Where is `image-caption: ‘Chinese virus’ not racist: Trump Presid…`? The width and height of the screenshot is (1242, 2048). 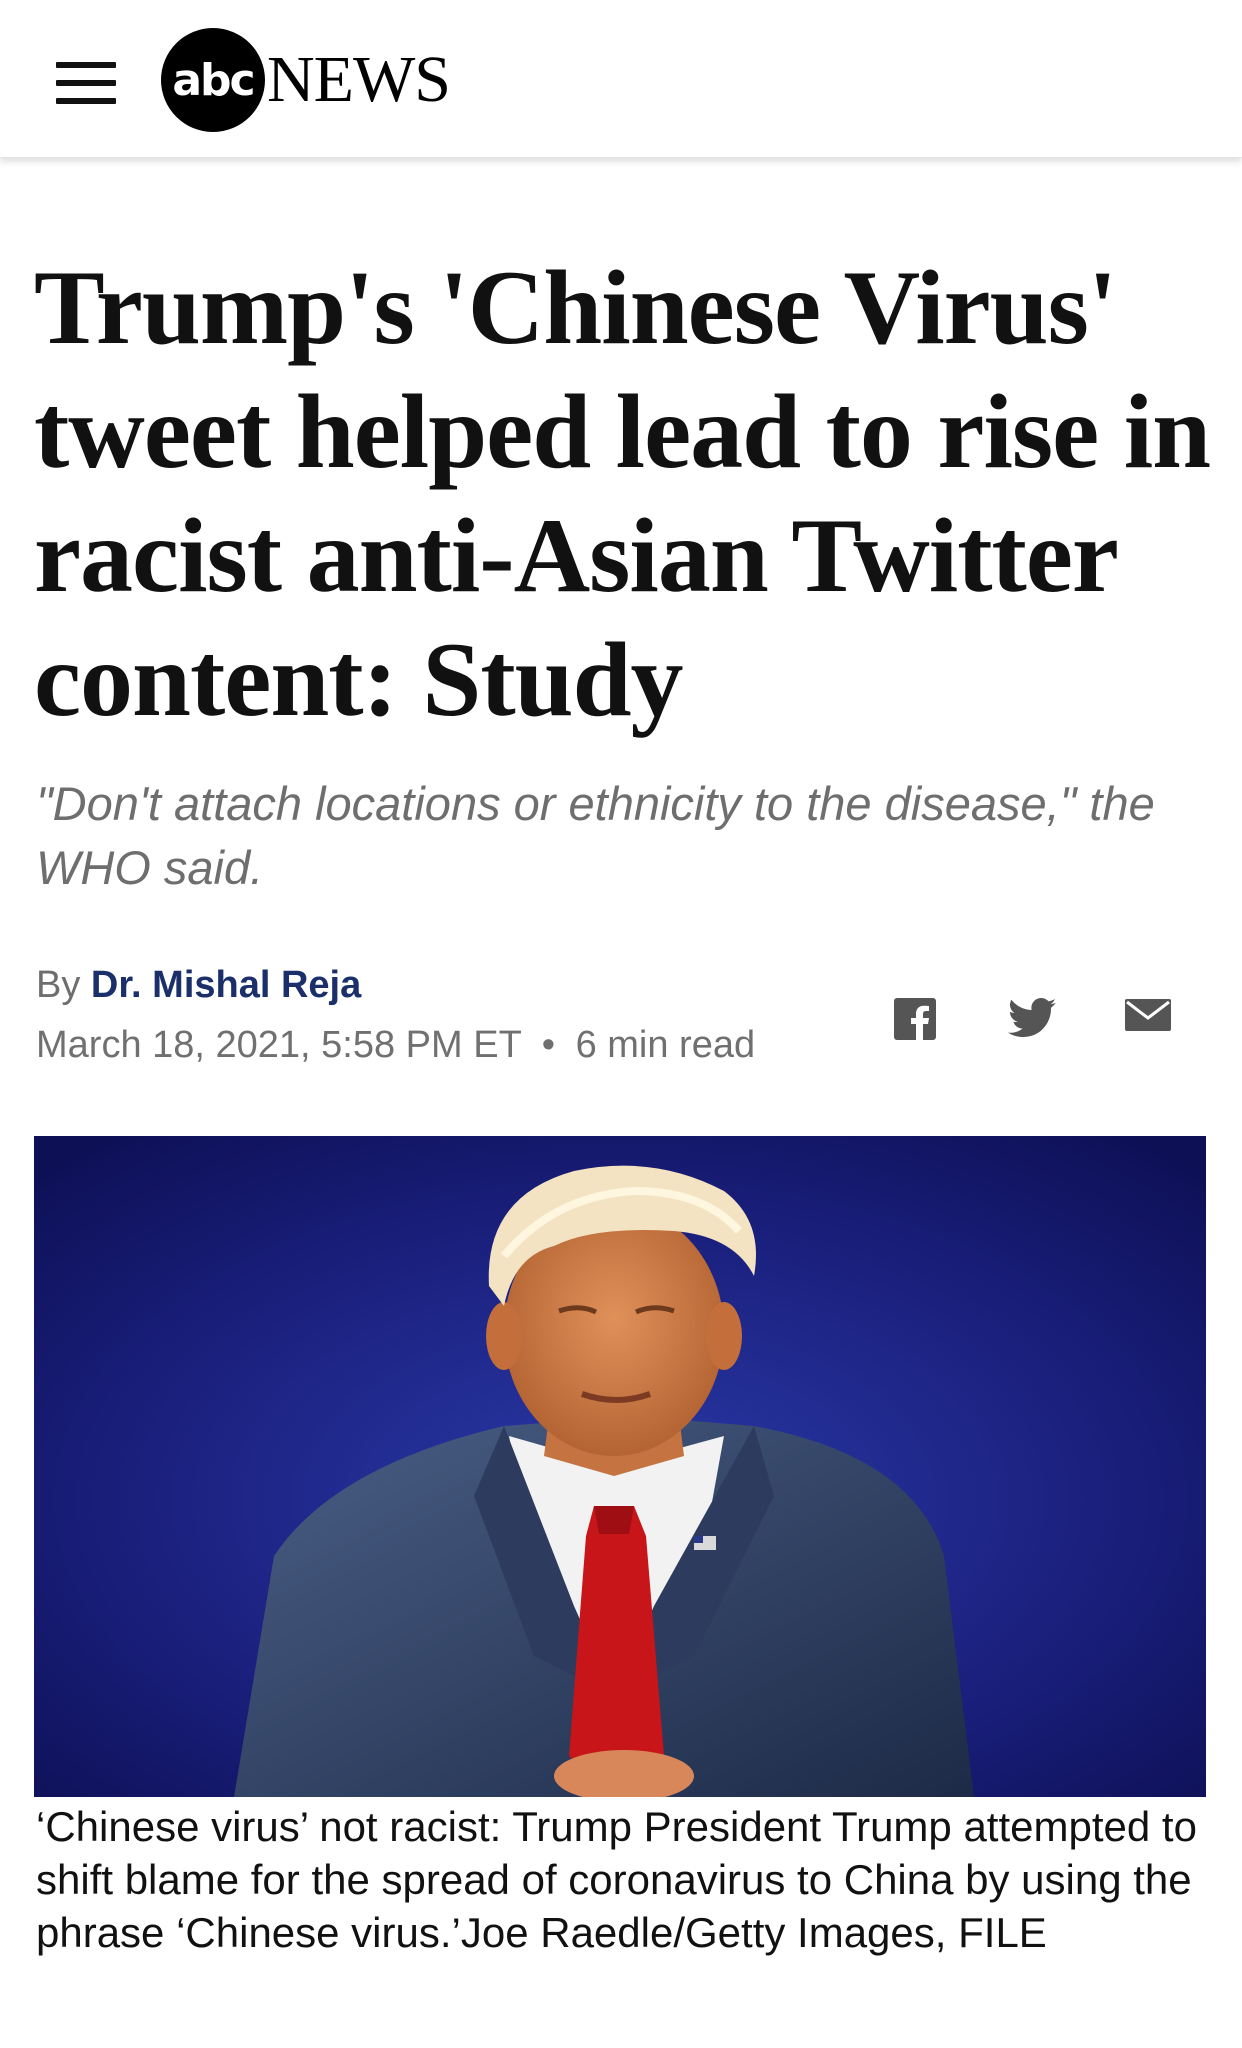
image-caption: ‘Chinese virus’ not racist: Trump Presid… is located at coordinates (616, 1879).